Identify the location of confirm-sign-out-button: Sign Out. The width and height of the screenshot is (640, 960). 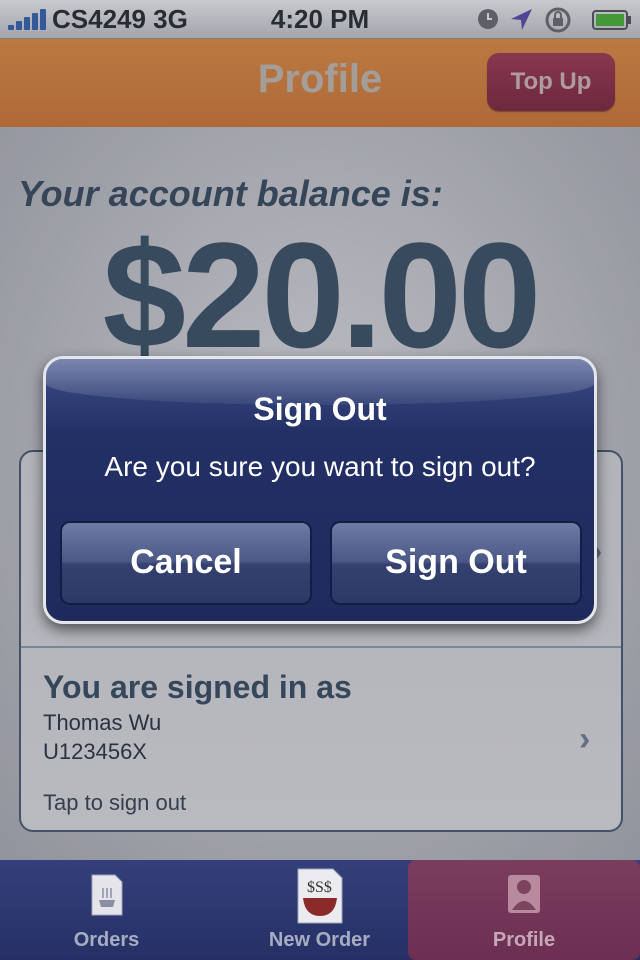
(456, 563).